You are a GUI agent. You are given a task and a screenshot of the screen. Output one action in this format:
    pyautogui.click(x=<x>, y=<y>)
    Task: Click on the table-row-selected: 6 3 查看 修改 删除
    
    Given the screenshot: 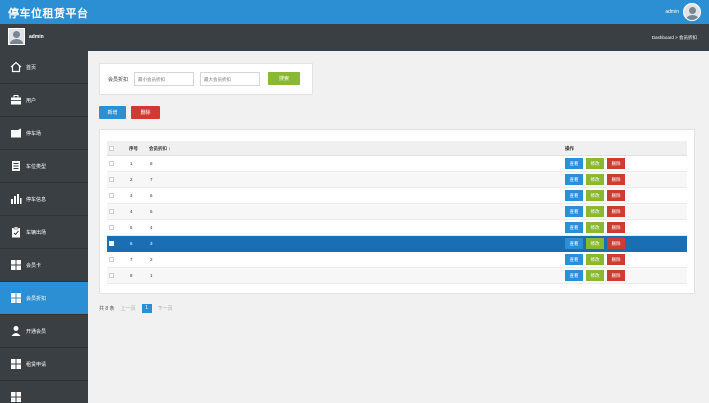 What is the action you would take?
    pyautogui.click(x=397, y=244)
    